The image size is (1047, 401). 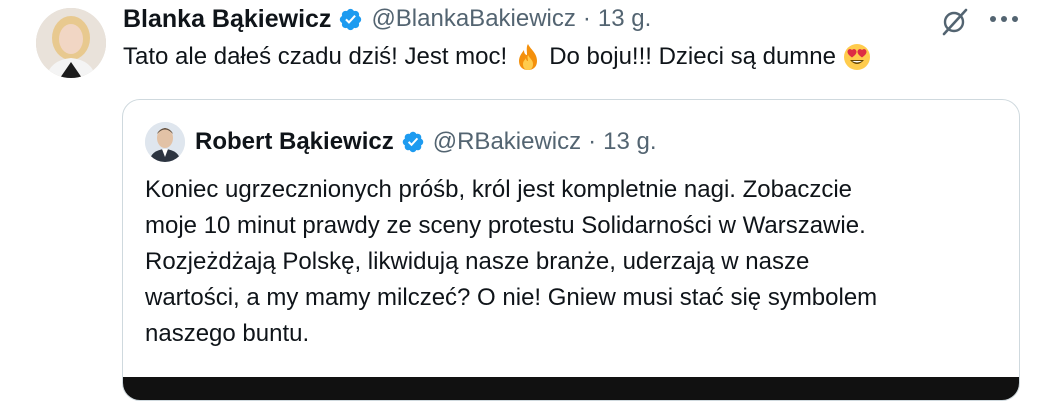 I want to click on timestamp: 13 g., so click(x=624, y=19).